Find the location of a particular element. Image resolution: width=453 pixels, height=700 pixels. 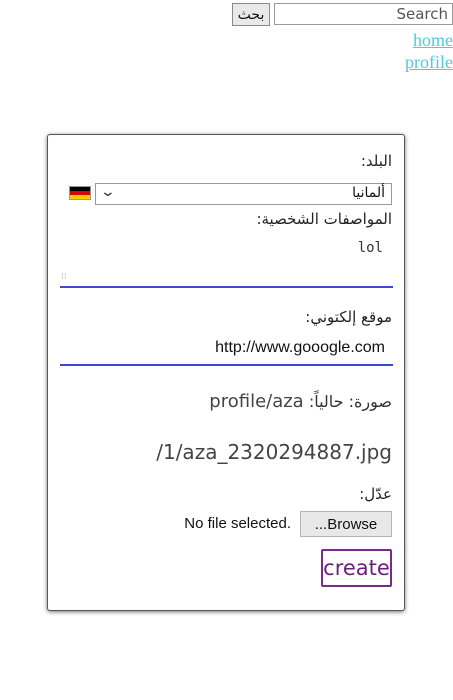

website-label: موقع إلكتوني: is located at coordinates (348, 317).